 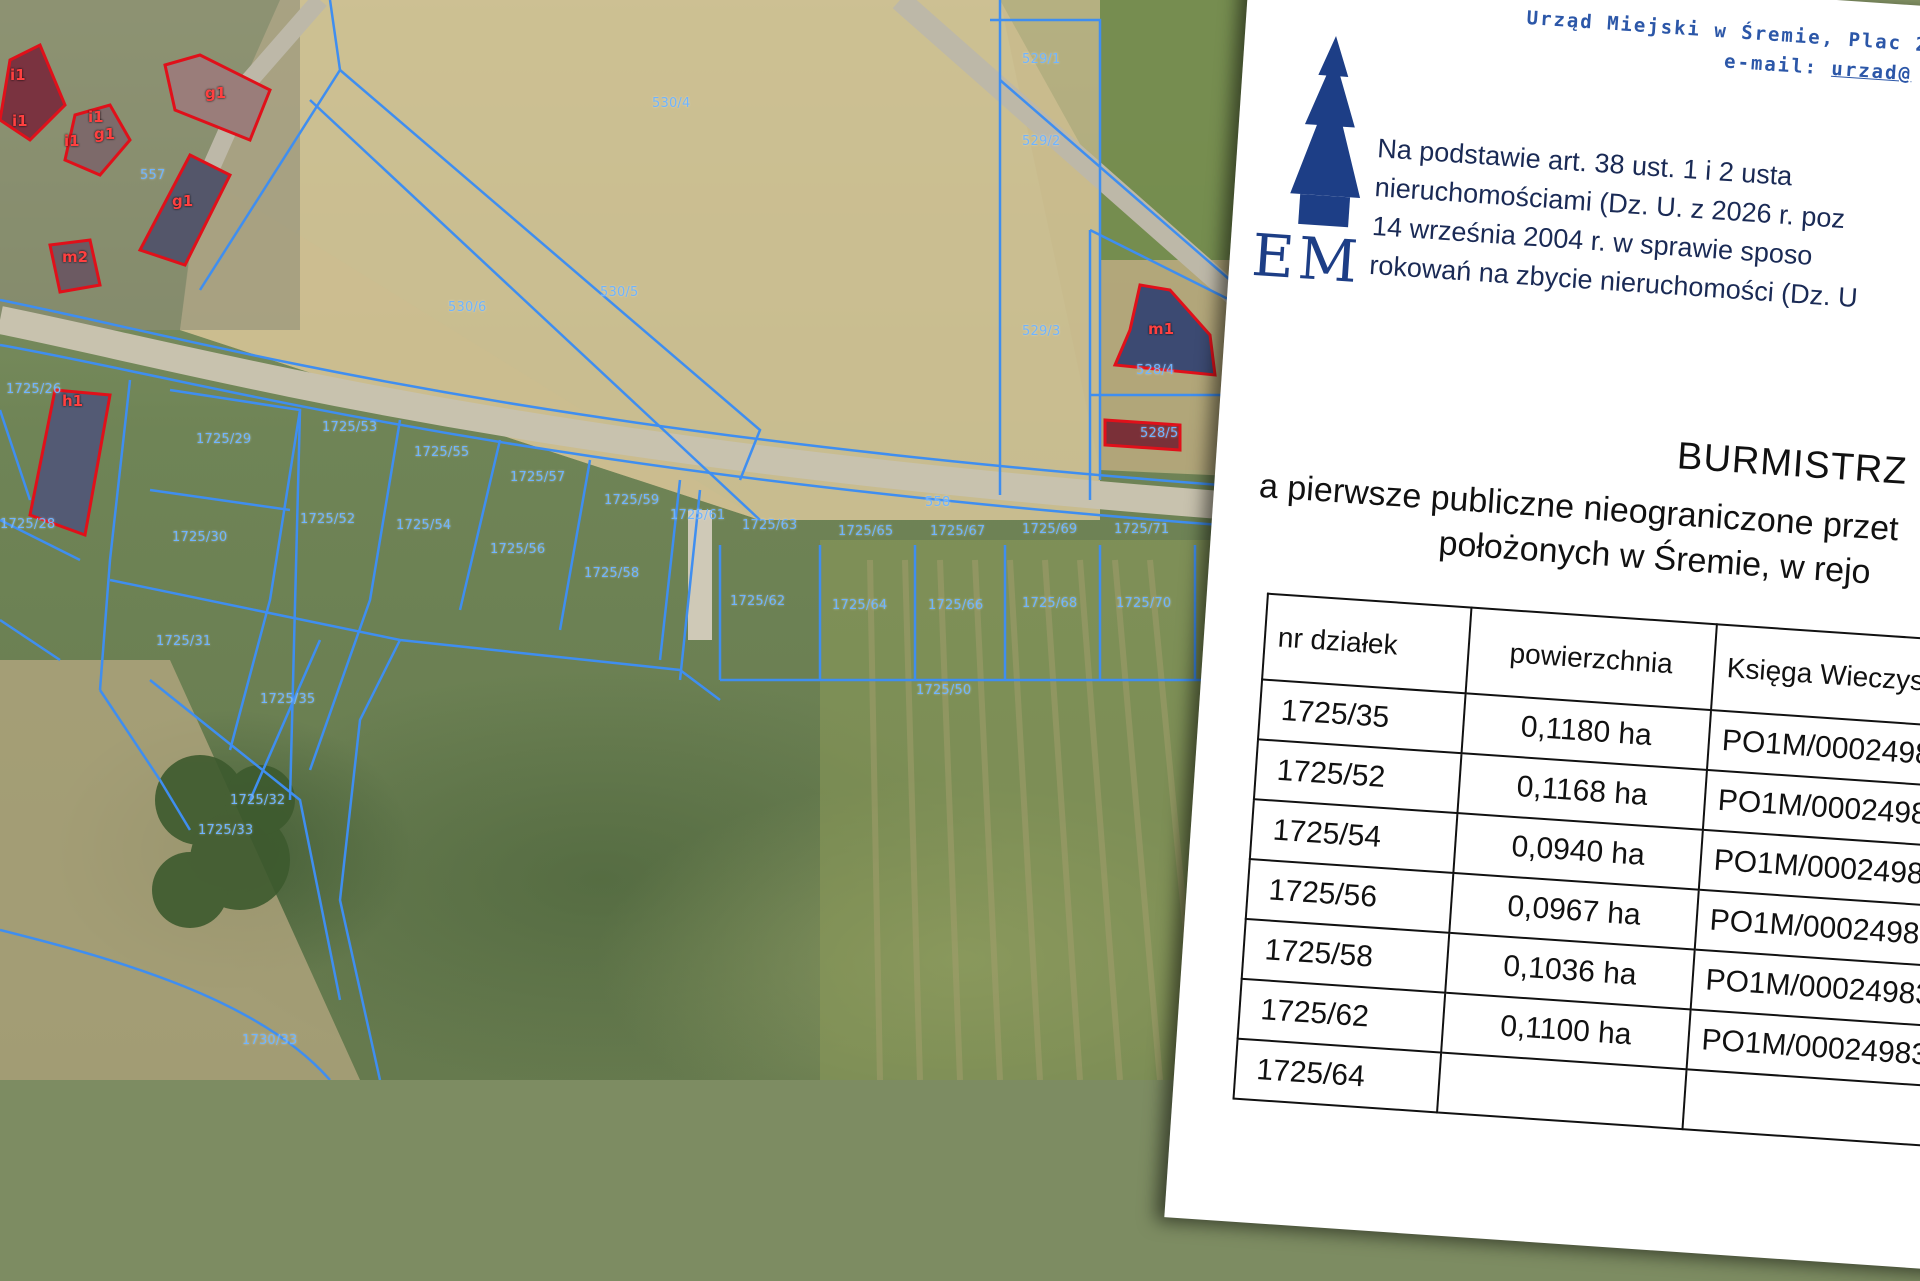 I want to click on parcel-label-1730-33: 1730/33, so click(x=270, y=1040).